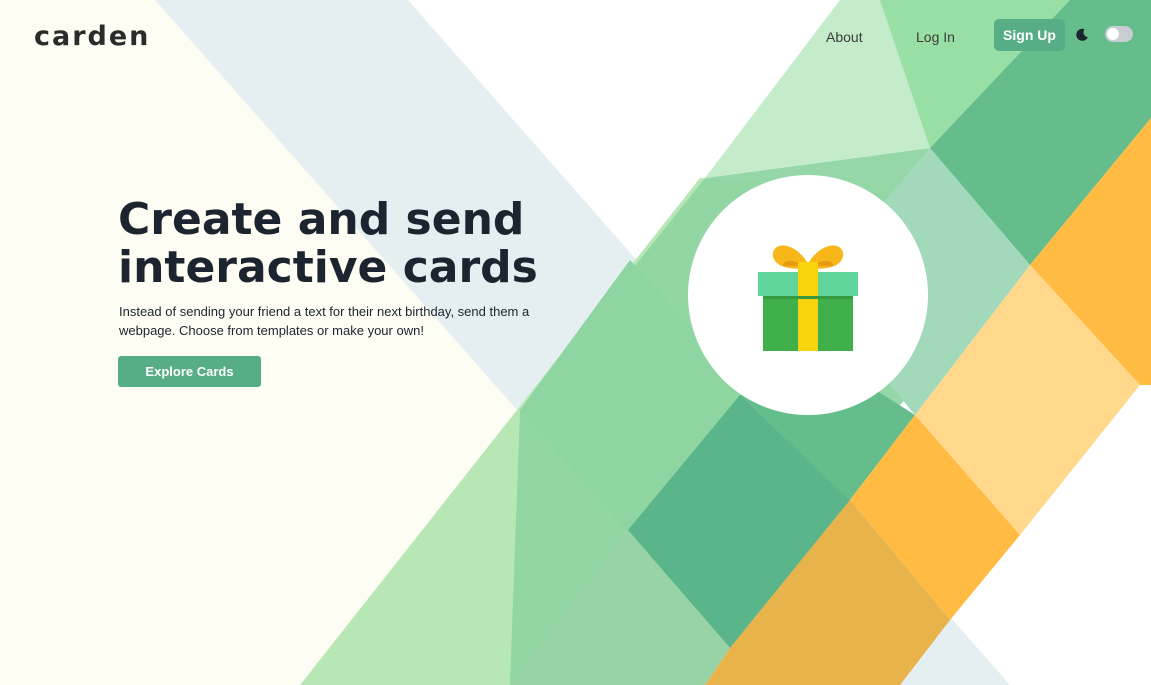  What do you see at coordinates (935, 37) in the screenshot?
I see `nav-login-link: Log In` at bounding box center [935, 37].